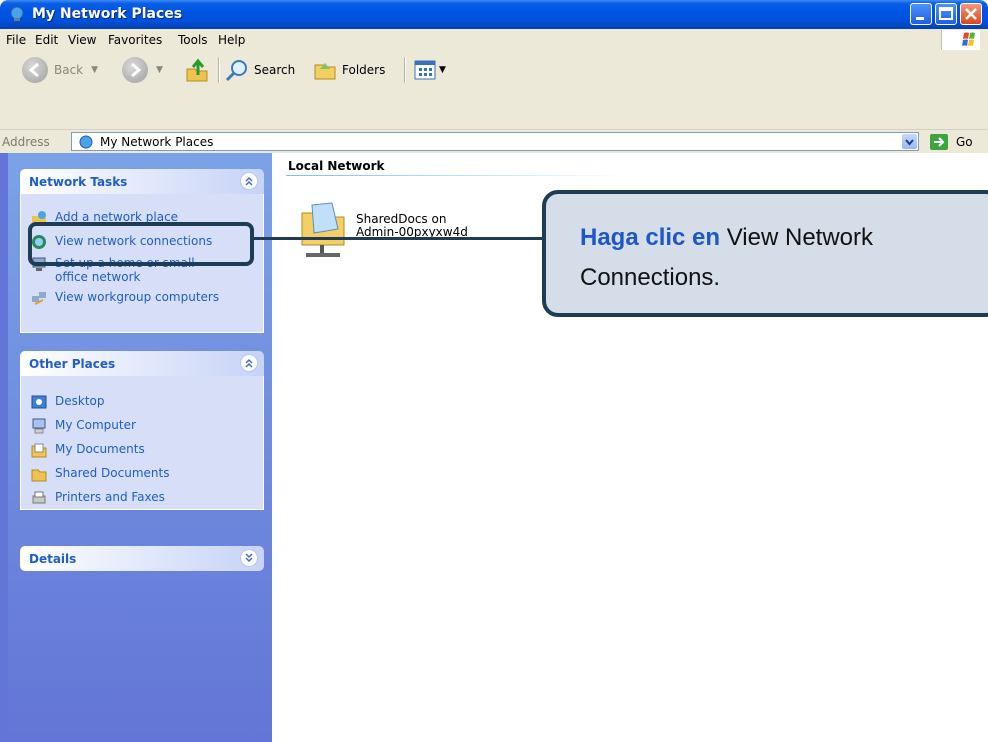 Image resolution: width=988 pixels, height=742 pixels. I want to click on address-input: My Network Places, so click(495, 141).